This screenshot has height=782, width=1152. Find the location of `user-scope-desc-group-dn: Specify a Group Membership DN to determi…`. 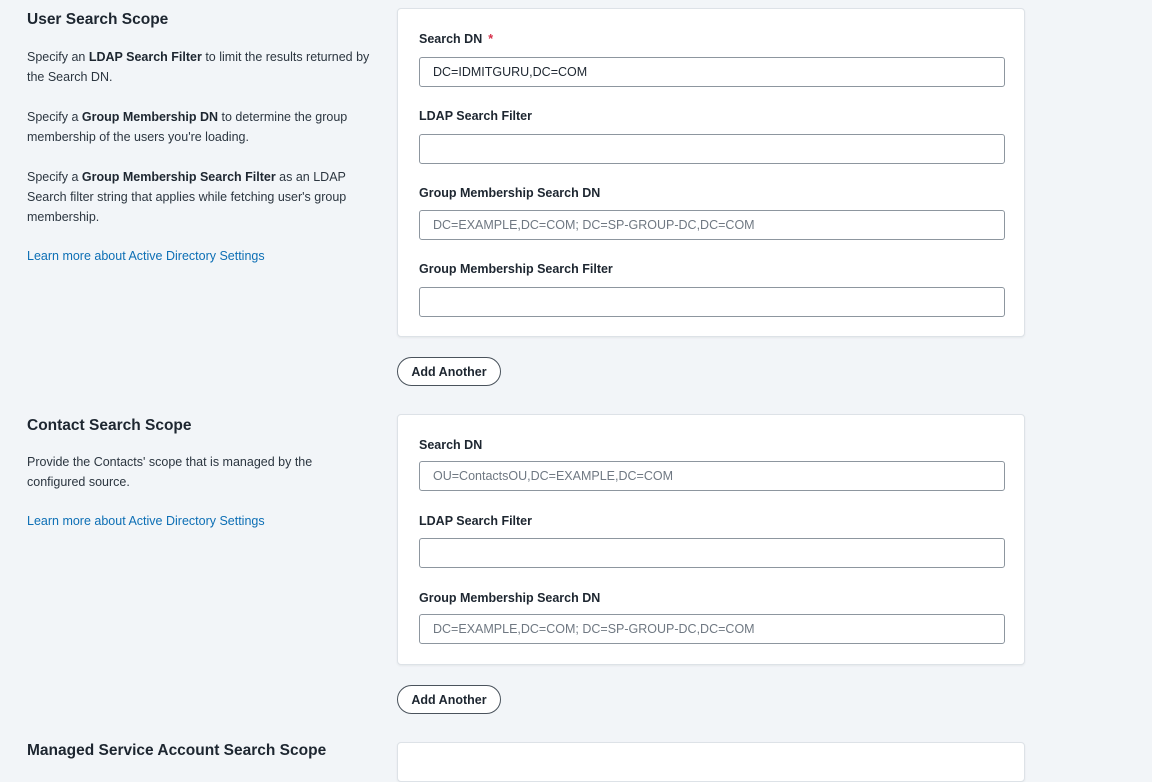

user-scope-desc-group-dn: Specify a Group Membership DN to determi… is located at coordinates (187, 127).